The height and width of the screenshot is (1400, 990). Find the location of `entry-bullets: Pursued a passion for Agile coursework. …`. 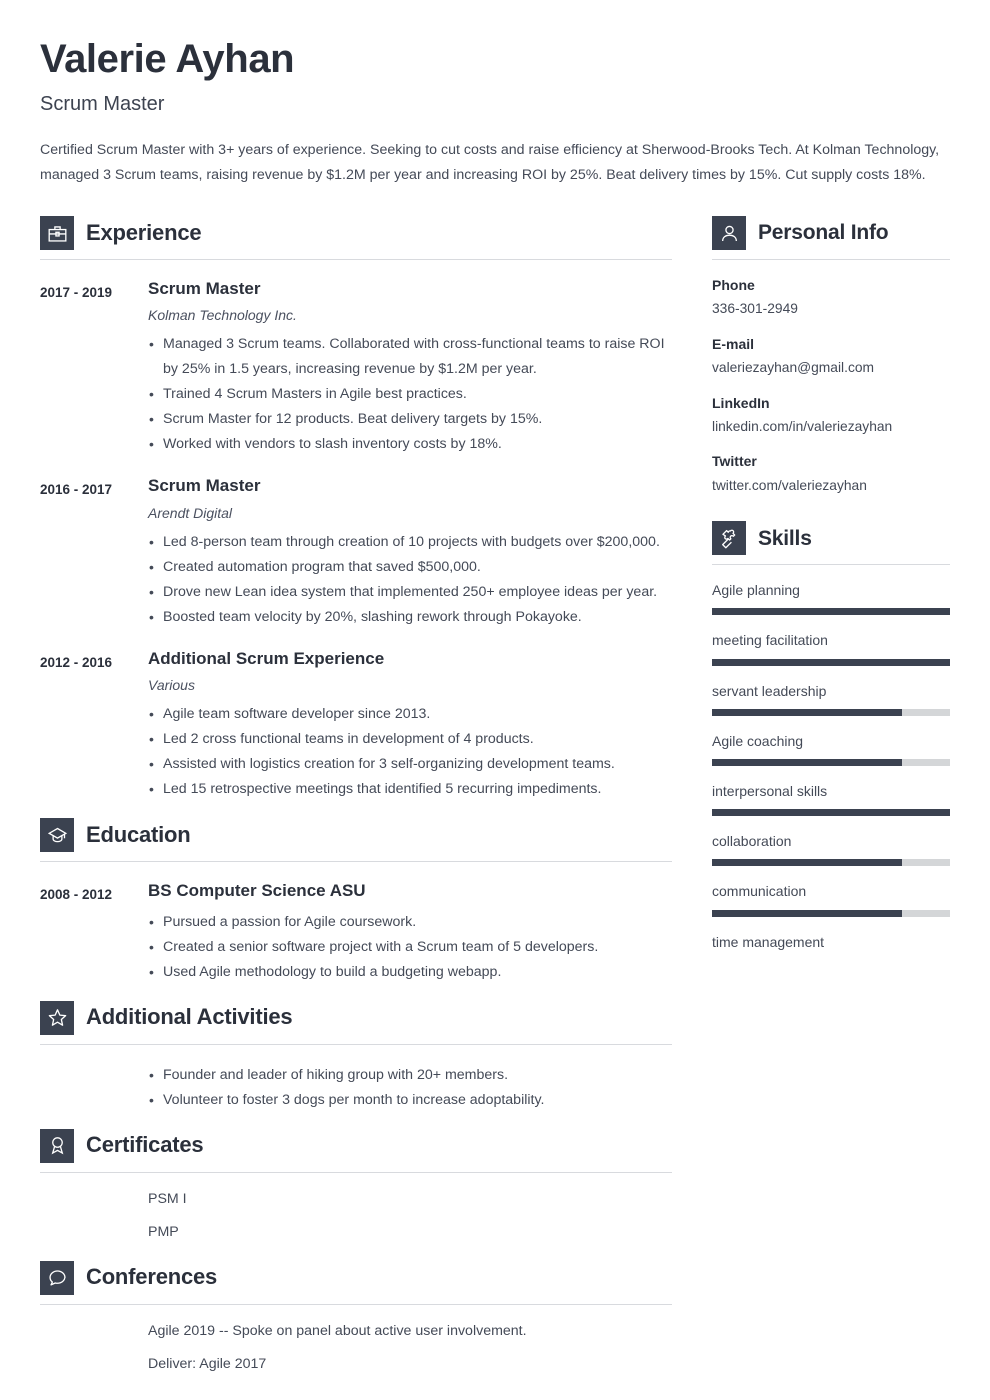

entry-bullets: Pursued a passion for Agile coursework. … is located at coordinates (410, 947).